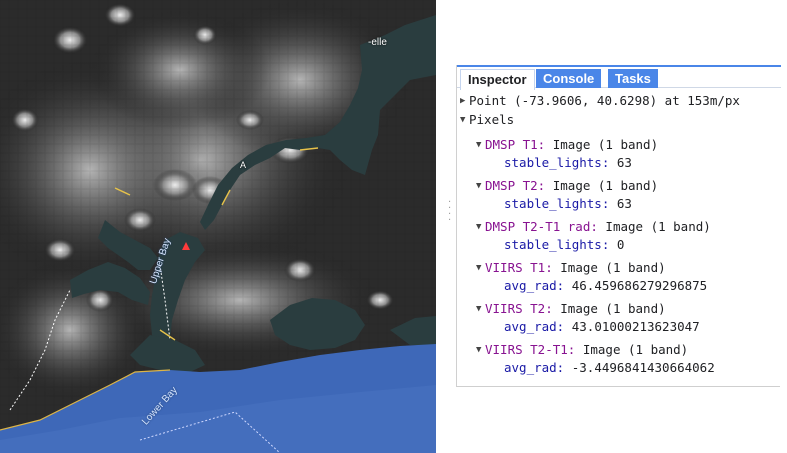 This screenshot has width=787, height=453. What do you see at coordinates (492, 119) in the screenshot?
I see `pixels-label: Pixels` at bounding box center [492, 119].